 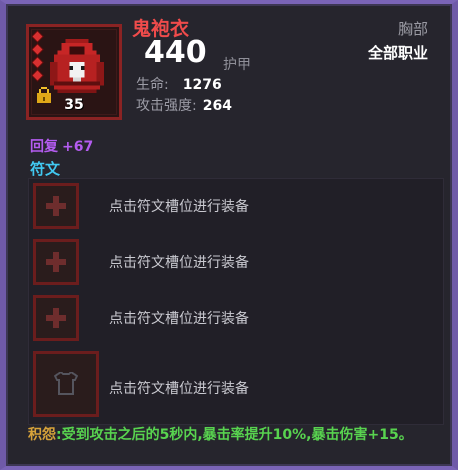 What do you see at coordinates (74, 105) in the screenshot?
I see `item-level: 35` at bounding box center [74, 105].